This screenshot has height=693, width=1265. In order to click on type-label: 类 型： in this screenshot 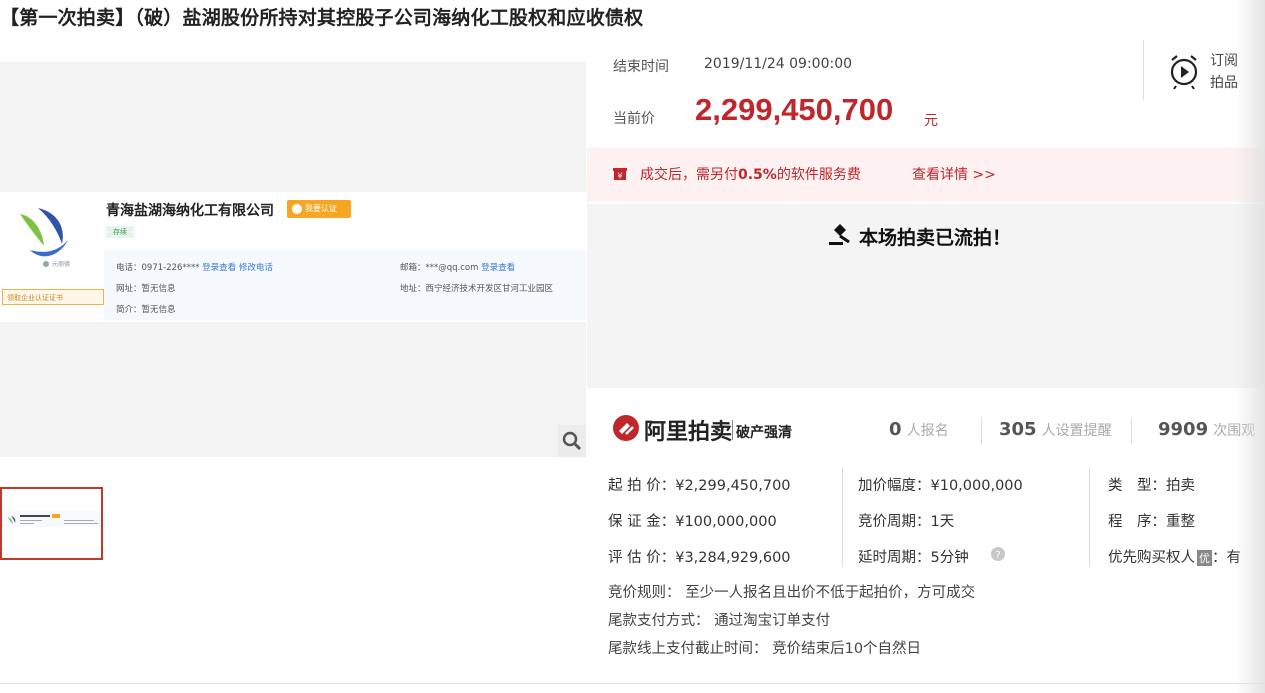, I will do `click(1137, 486)`.